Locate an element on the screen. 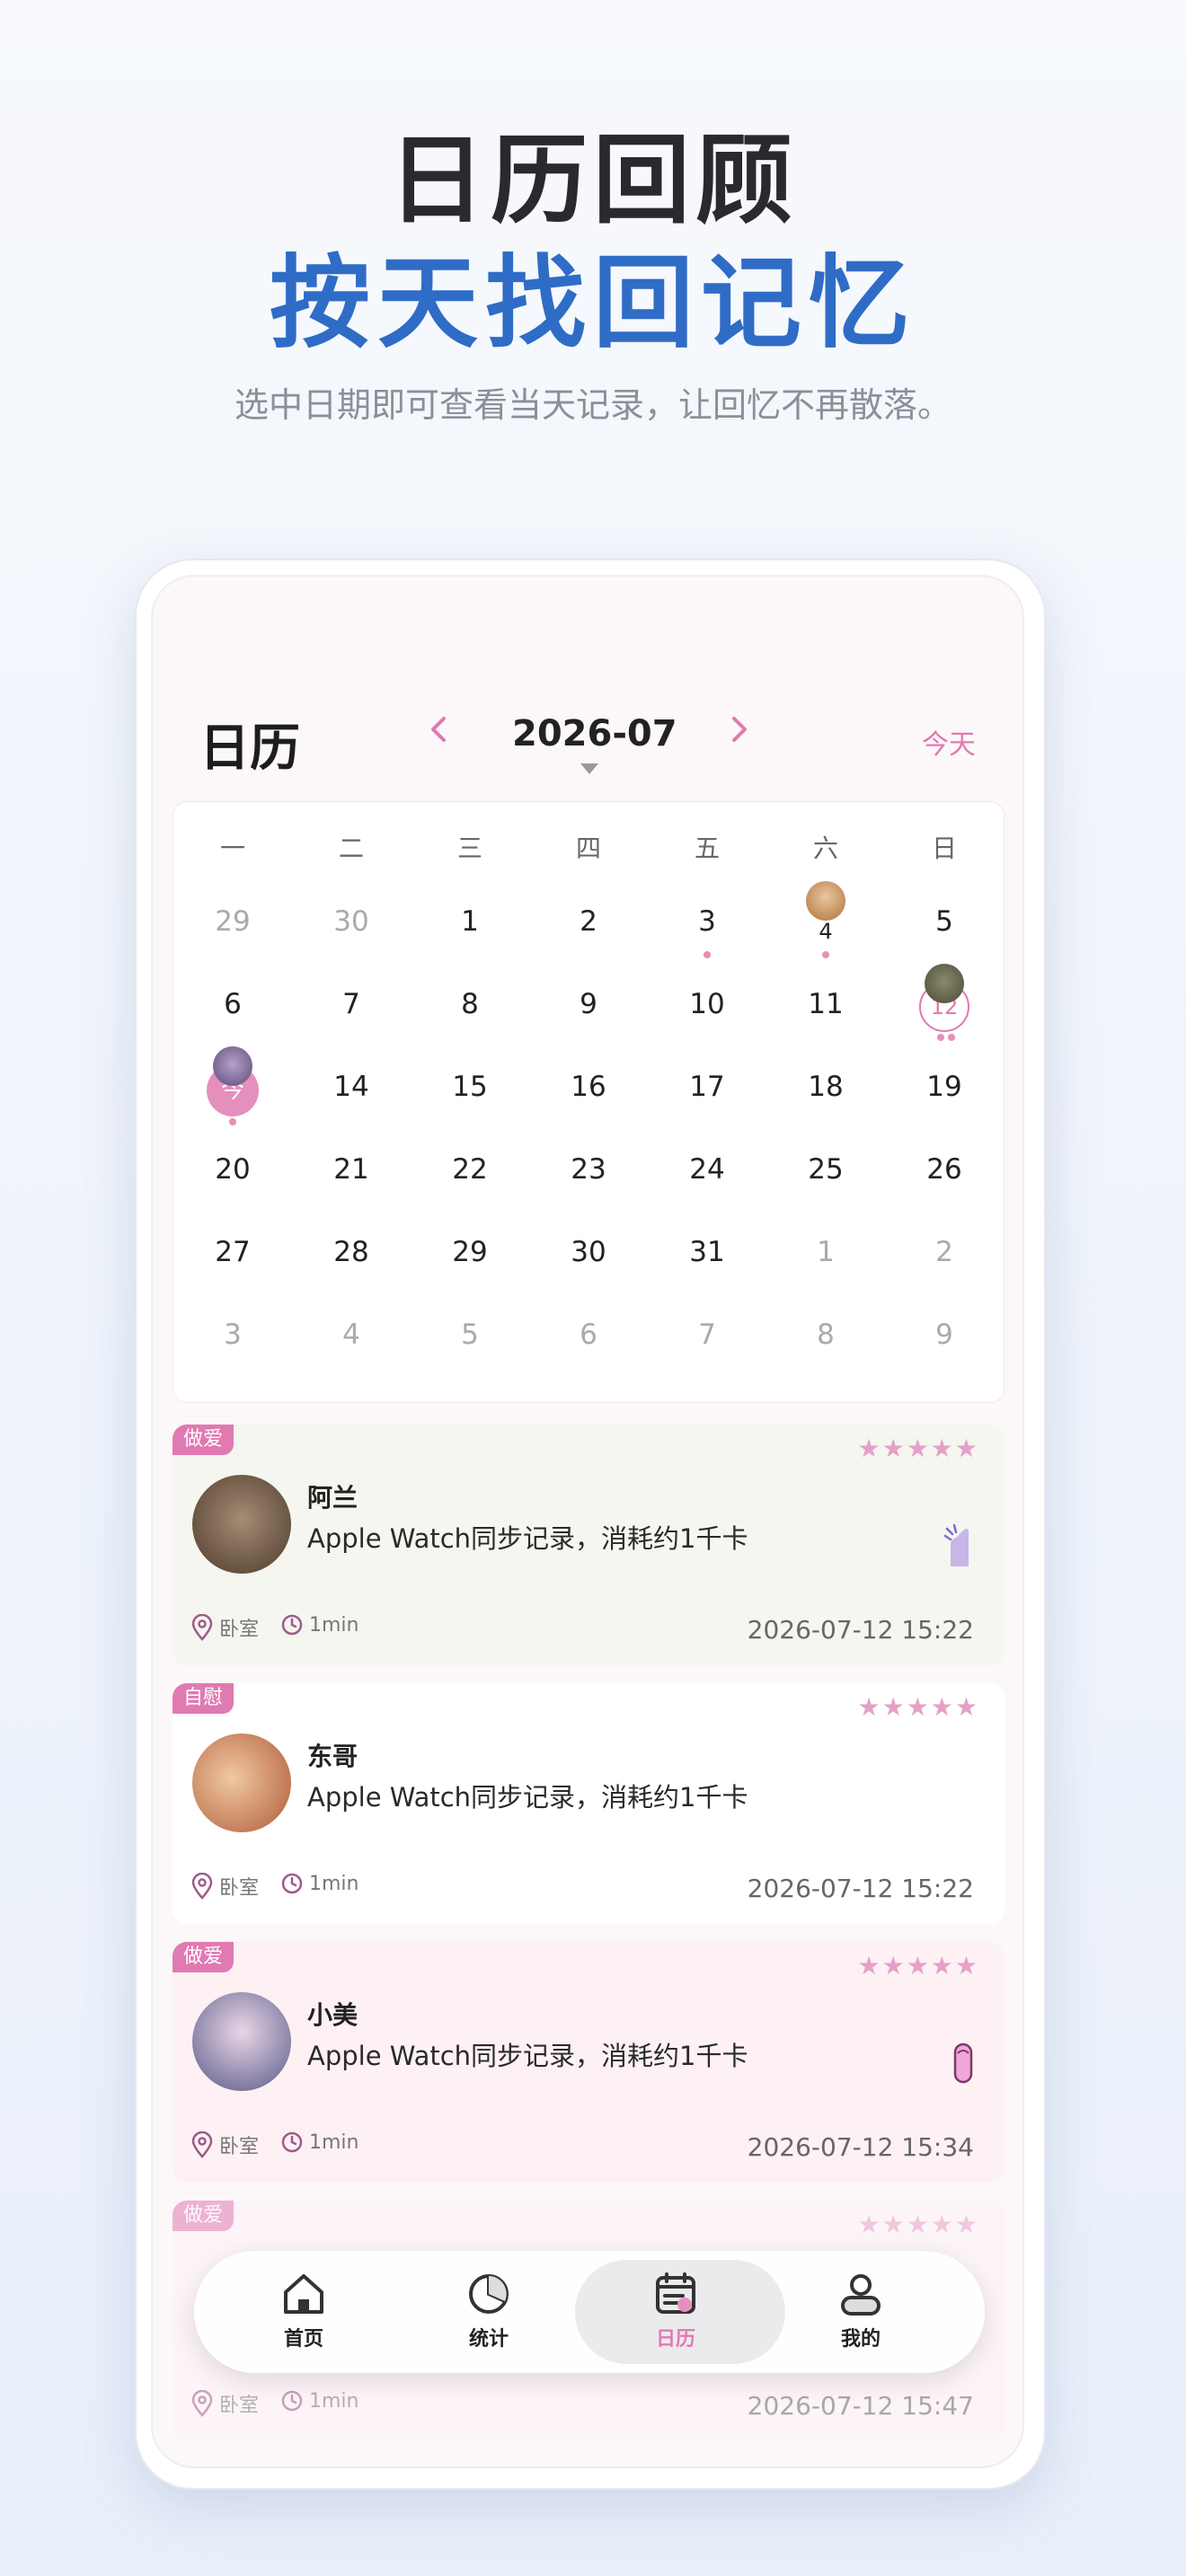  calendar-day: 20 is located at coordinates (232, 1169).